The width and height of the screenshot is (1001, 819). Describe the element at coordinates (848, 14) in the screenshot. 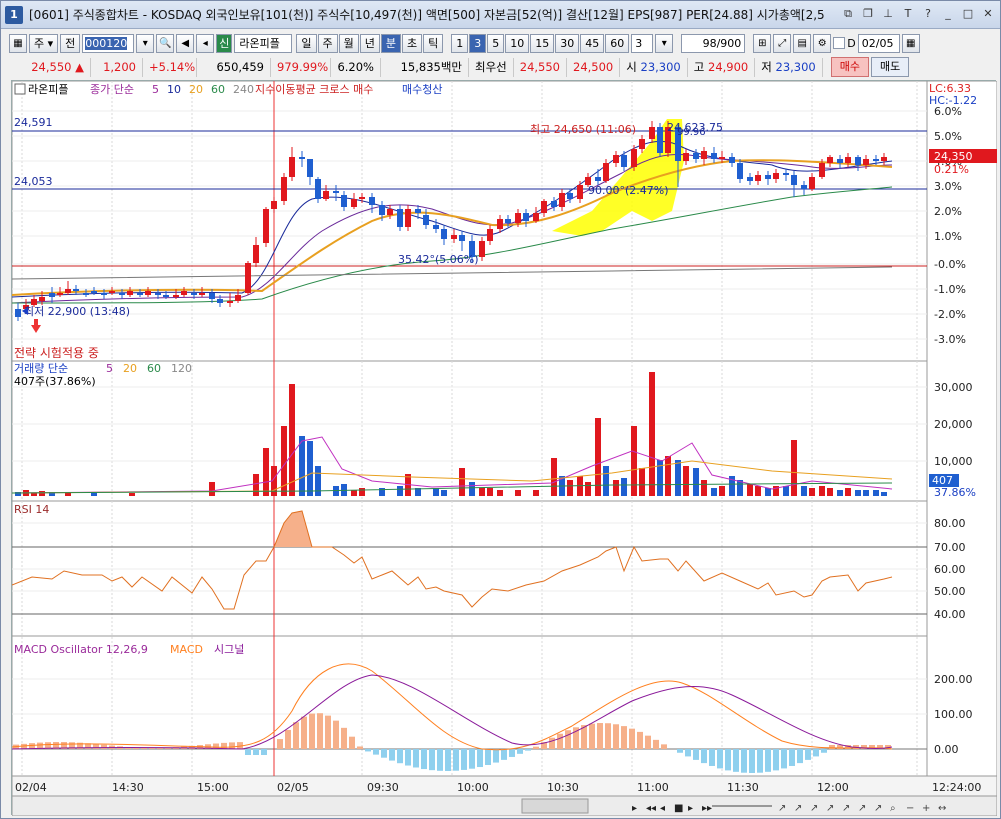

I see `link-icon: ⧉` at that location.